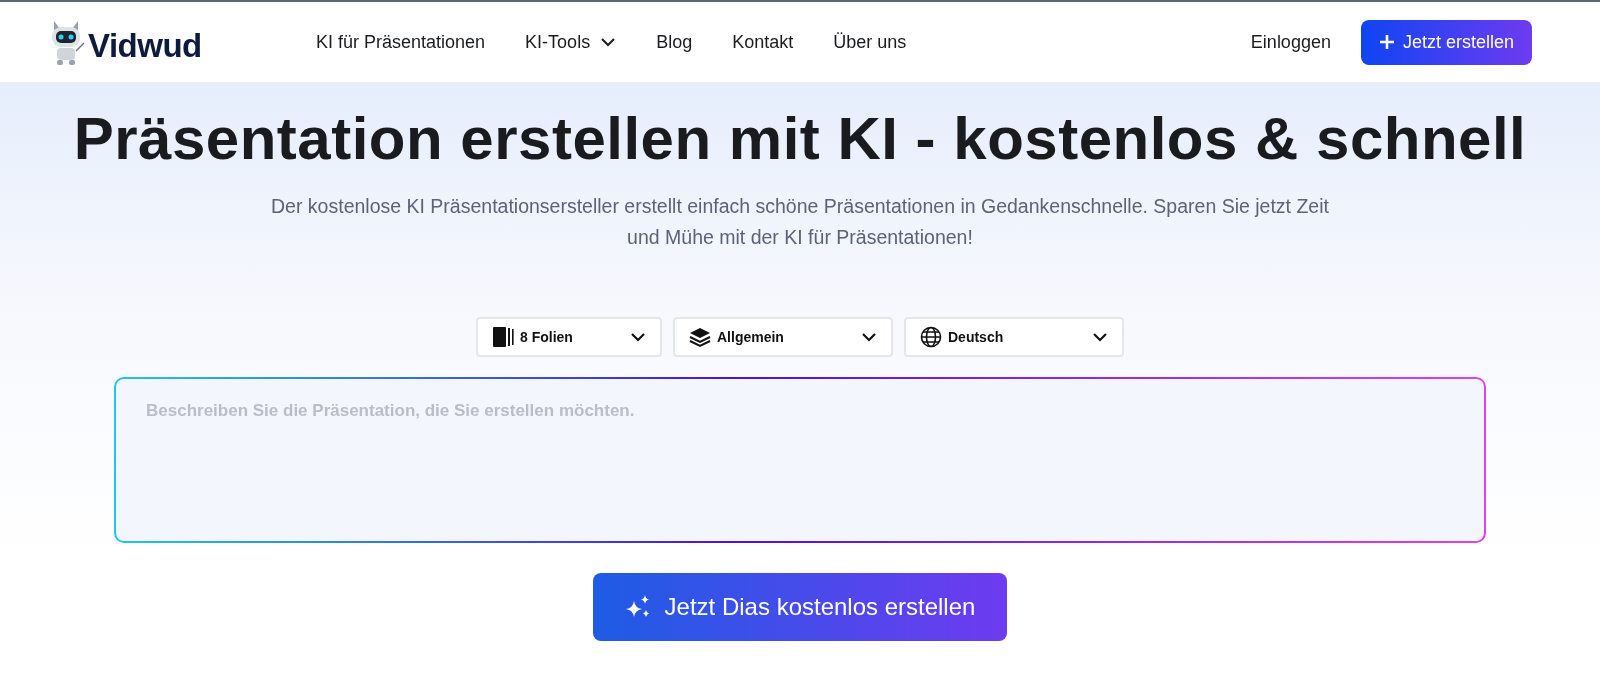 This screenshot has width=1600, height=684. I want to click on create-button: Jetzt erstellen, so click(1446, 42).